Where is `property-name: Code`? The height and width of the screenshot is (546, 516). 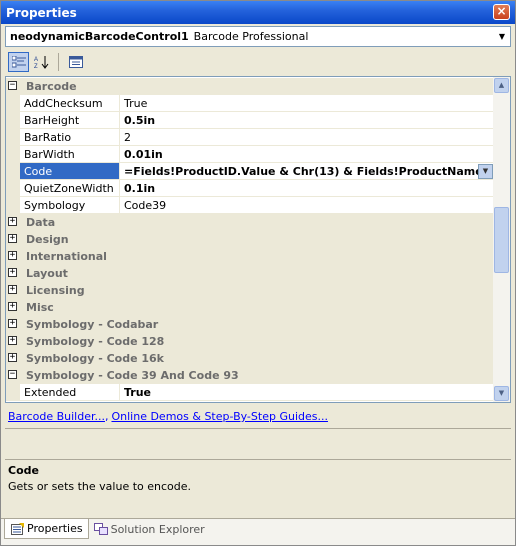
property-name: Code is located at coordinates (70, 171).